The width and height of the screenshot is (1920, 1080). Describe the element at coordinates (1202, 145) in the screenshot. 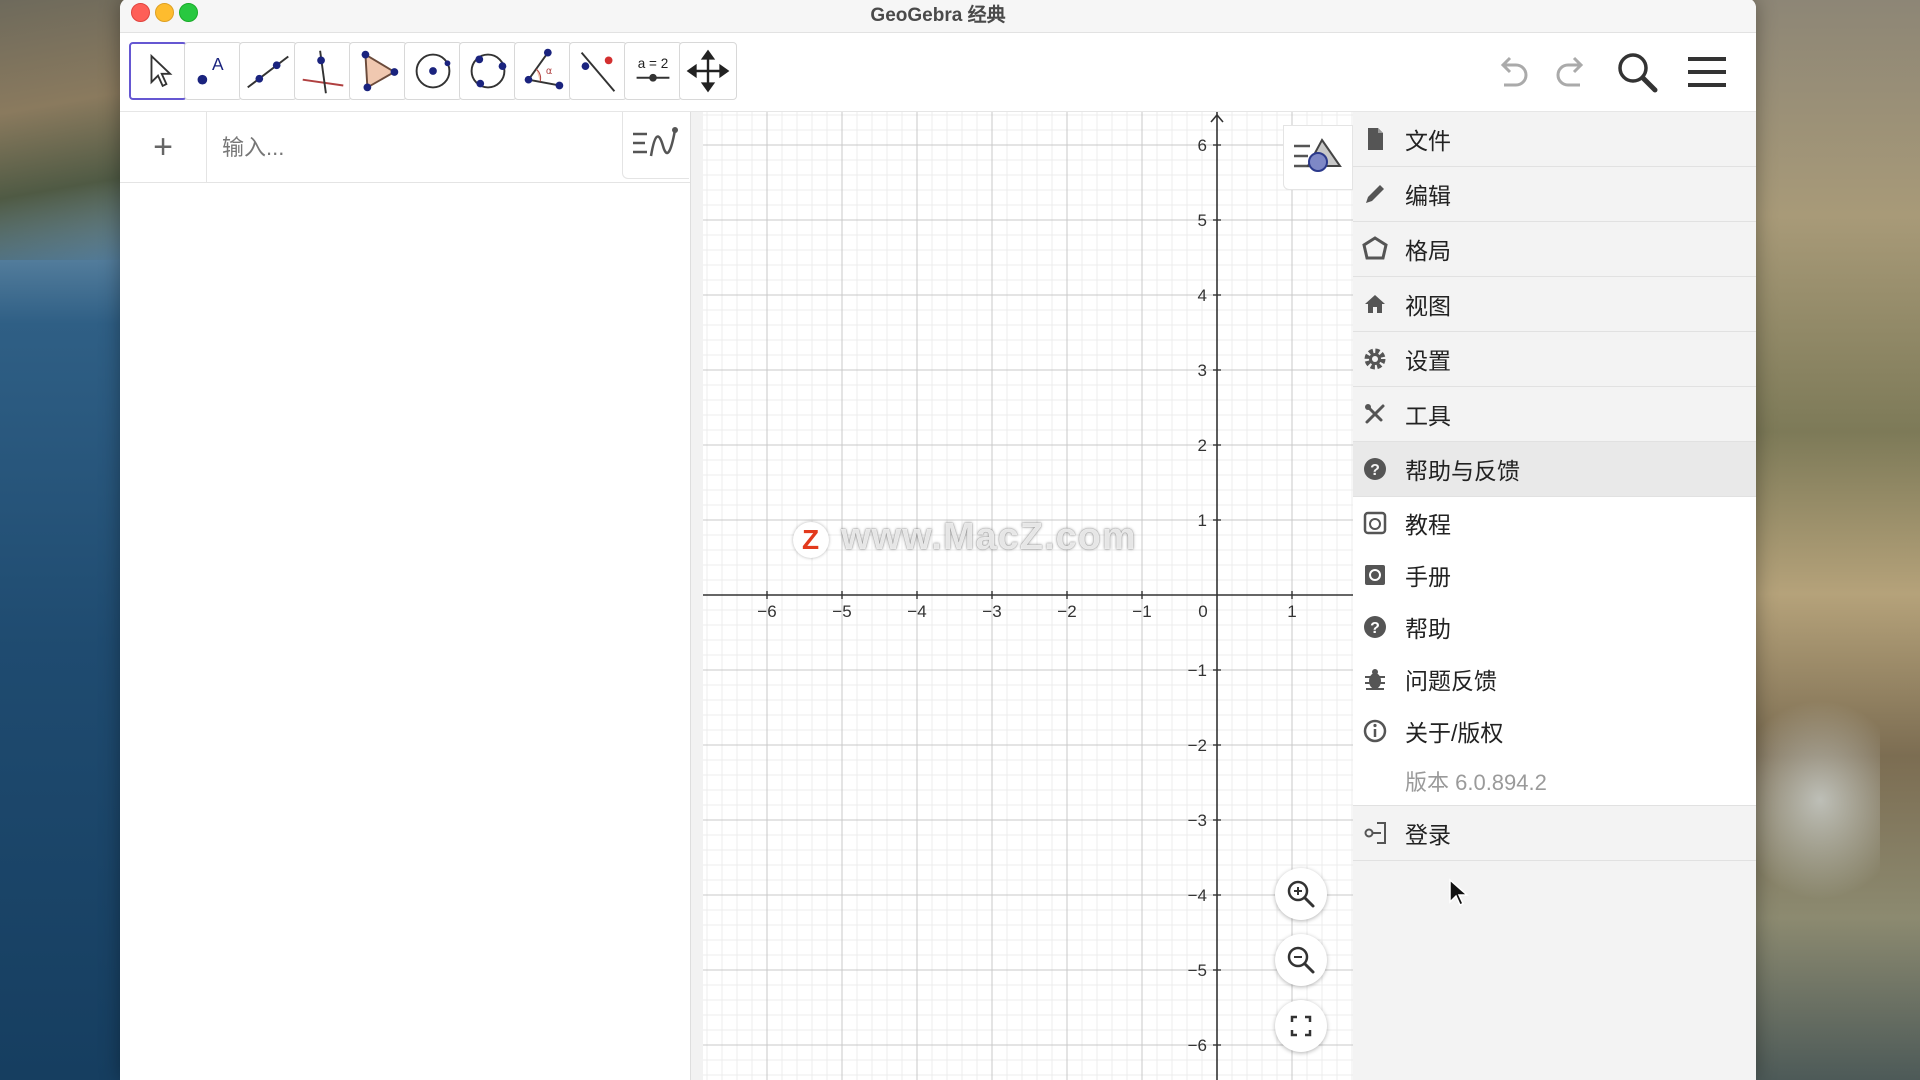

I see `y-tick-label: 6` at that location.